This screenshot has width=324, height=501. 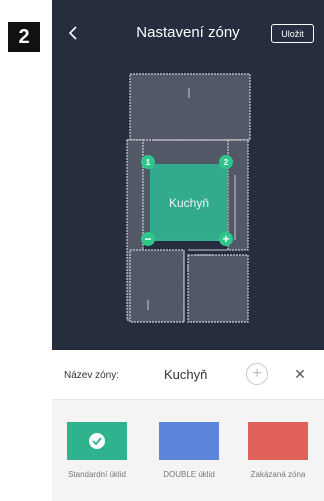 I want to click on close-button: ✕, so click(x=300, y=374).